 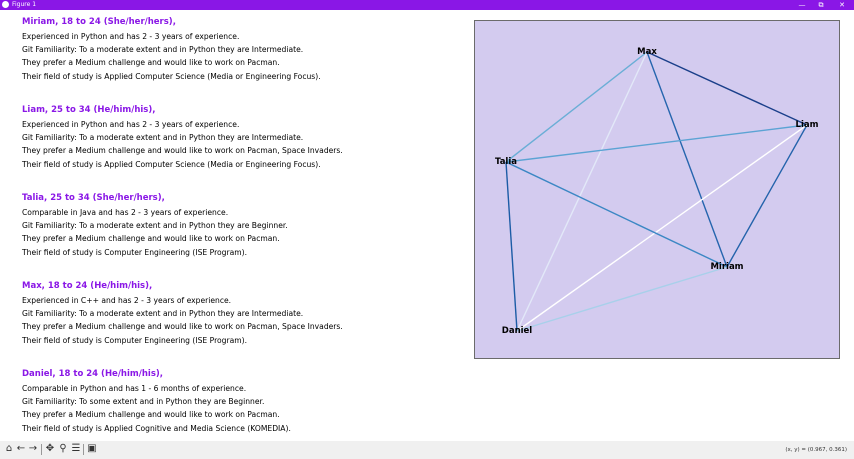 What do you see at coordinates (622, 299) in the screenshot?
I see `edge-miriam-daniel` at bounding box center [622, 299].